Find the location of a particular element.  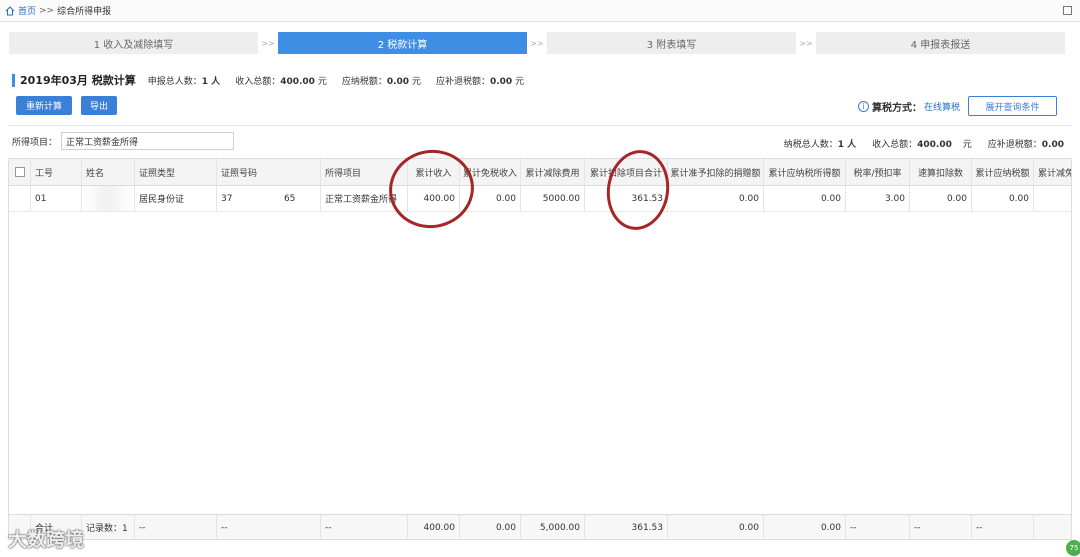

right-summary: 纳税总人数：1 人 收入总额：400.00 元 应补退税额：0.00 is located at coordinates (916, 143).